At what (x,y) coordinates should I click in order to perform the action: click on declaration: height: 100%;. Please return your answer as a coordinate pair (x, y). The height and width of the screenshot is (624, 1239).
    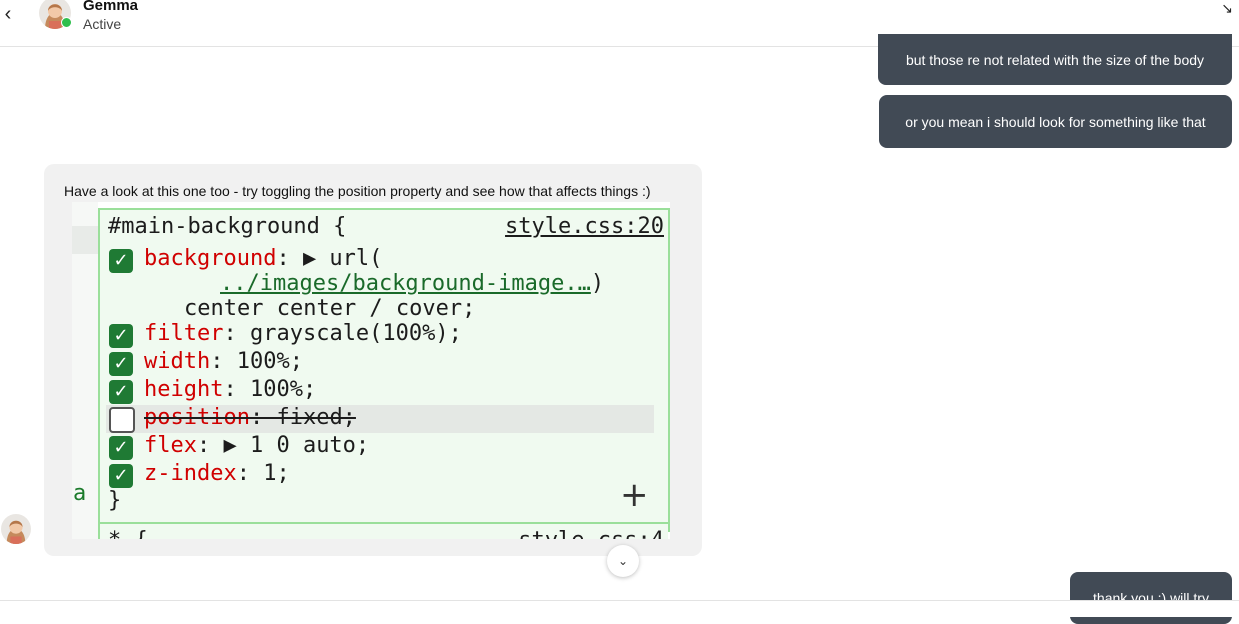
    Looking at the image, I should click on (230, 389).